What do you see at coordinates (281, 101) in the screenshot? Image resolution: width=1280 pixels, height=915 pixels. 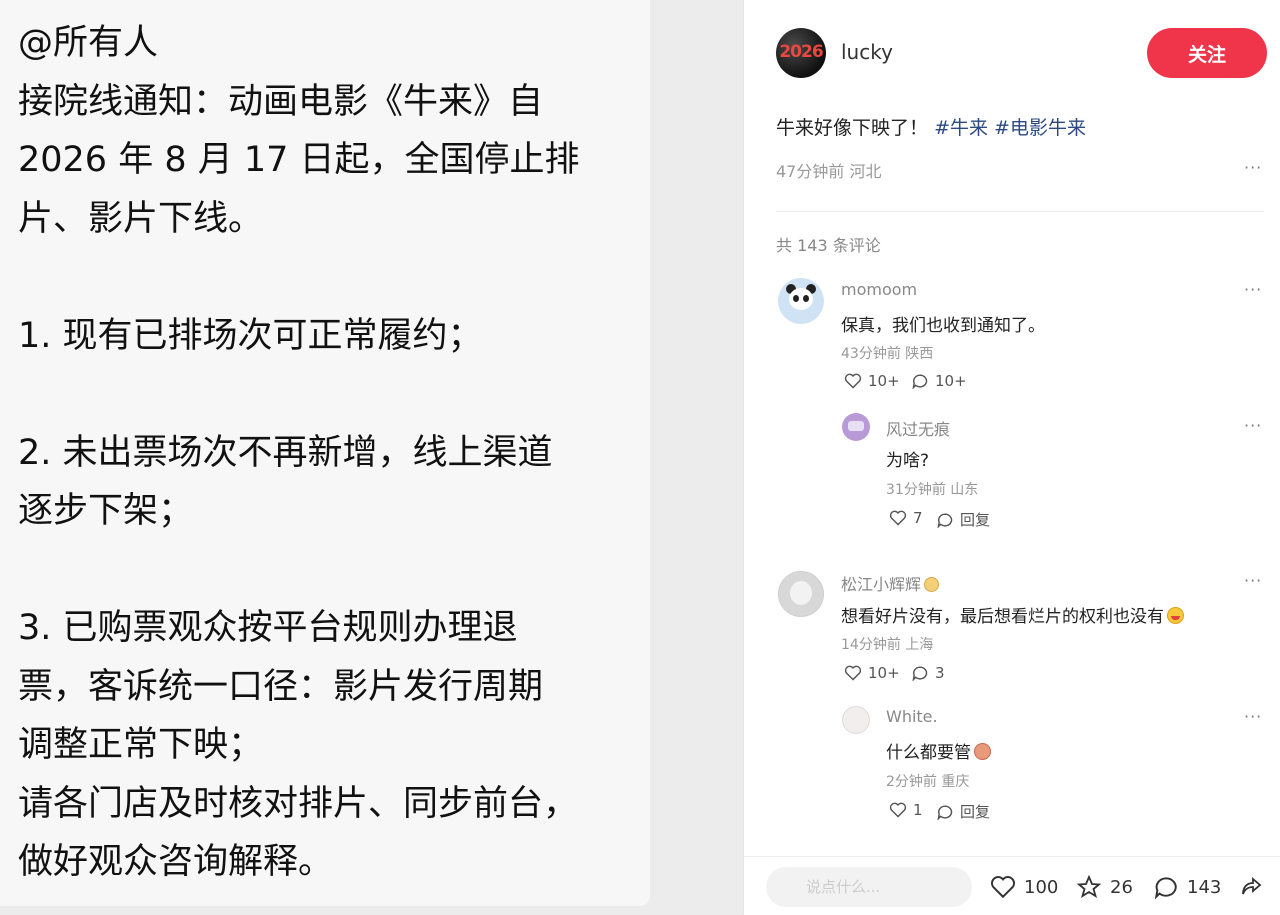 I see `notice-line: 接院线通知：动画电影《牛来》自` at bounding box center [281, 101].